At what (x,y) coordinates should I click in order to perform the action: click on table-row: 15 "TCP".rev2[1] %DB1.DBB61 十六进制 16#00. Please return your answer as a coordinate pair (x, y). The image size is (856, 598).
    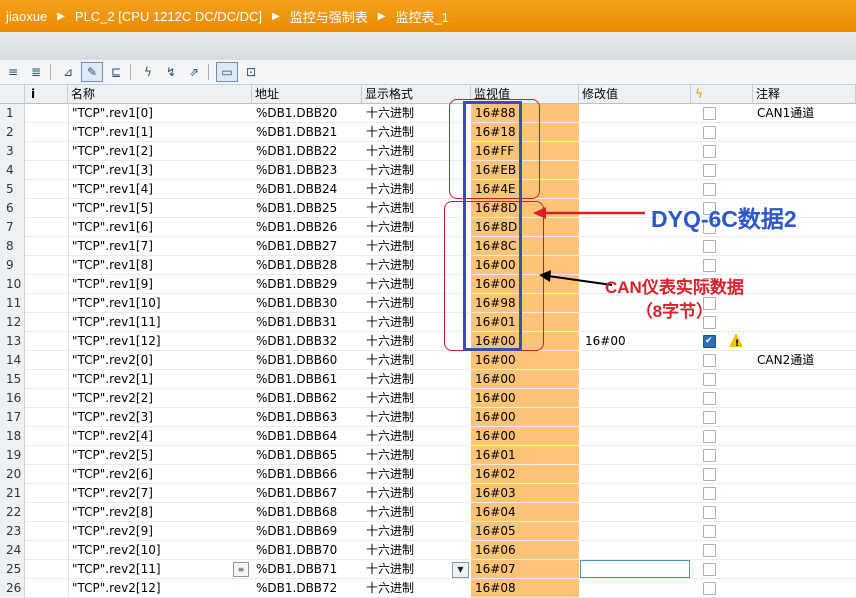
    Looking at the image, I should click on (428, 379).